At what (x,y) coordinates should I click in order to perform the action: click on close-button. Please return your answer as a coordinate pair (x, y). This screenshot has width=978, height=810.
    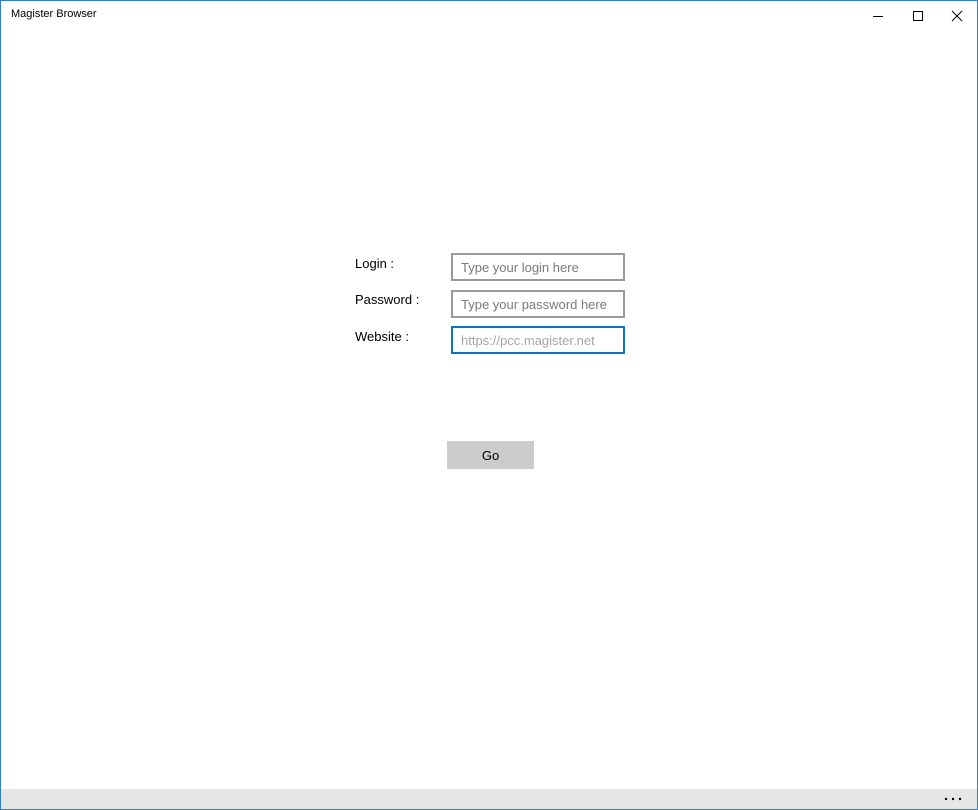
    Looking at the image, I should click on (957, 15).